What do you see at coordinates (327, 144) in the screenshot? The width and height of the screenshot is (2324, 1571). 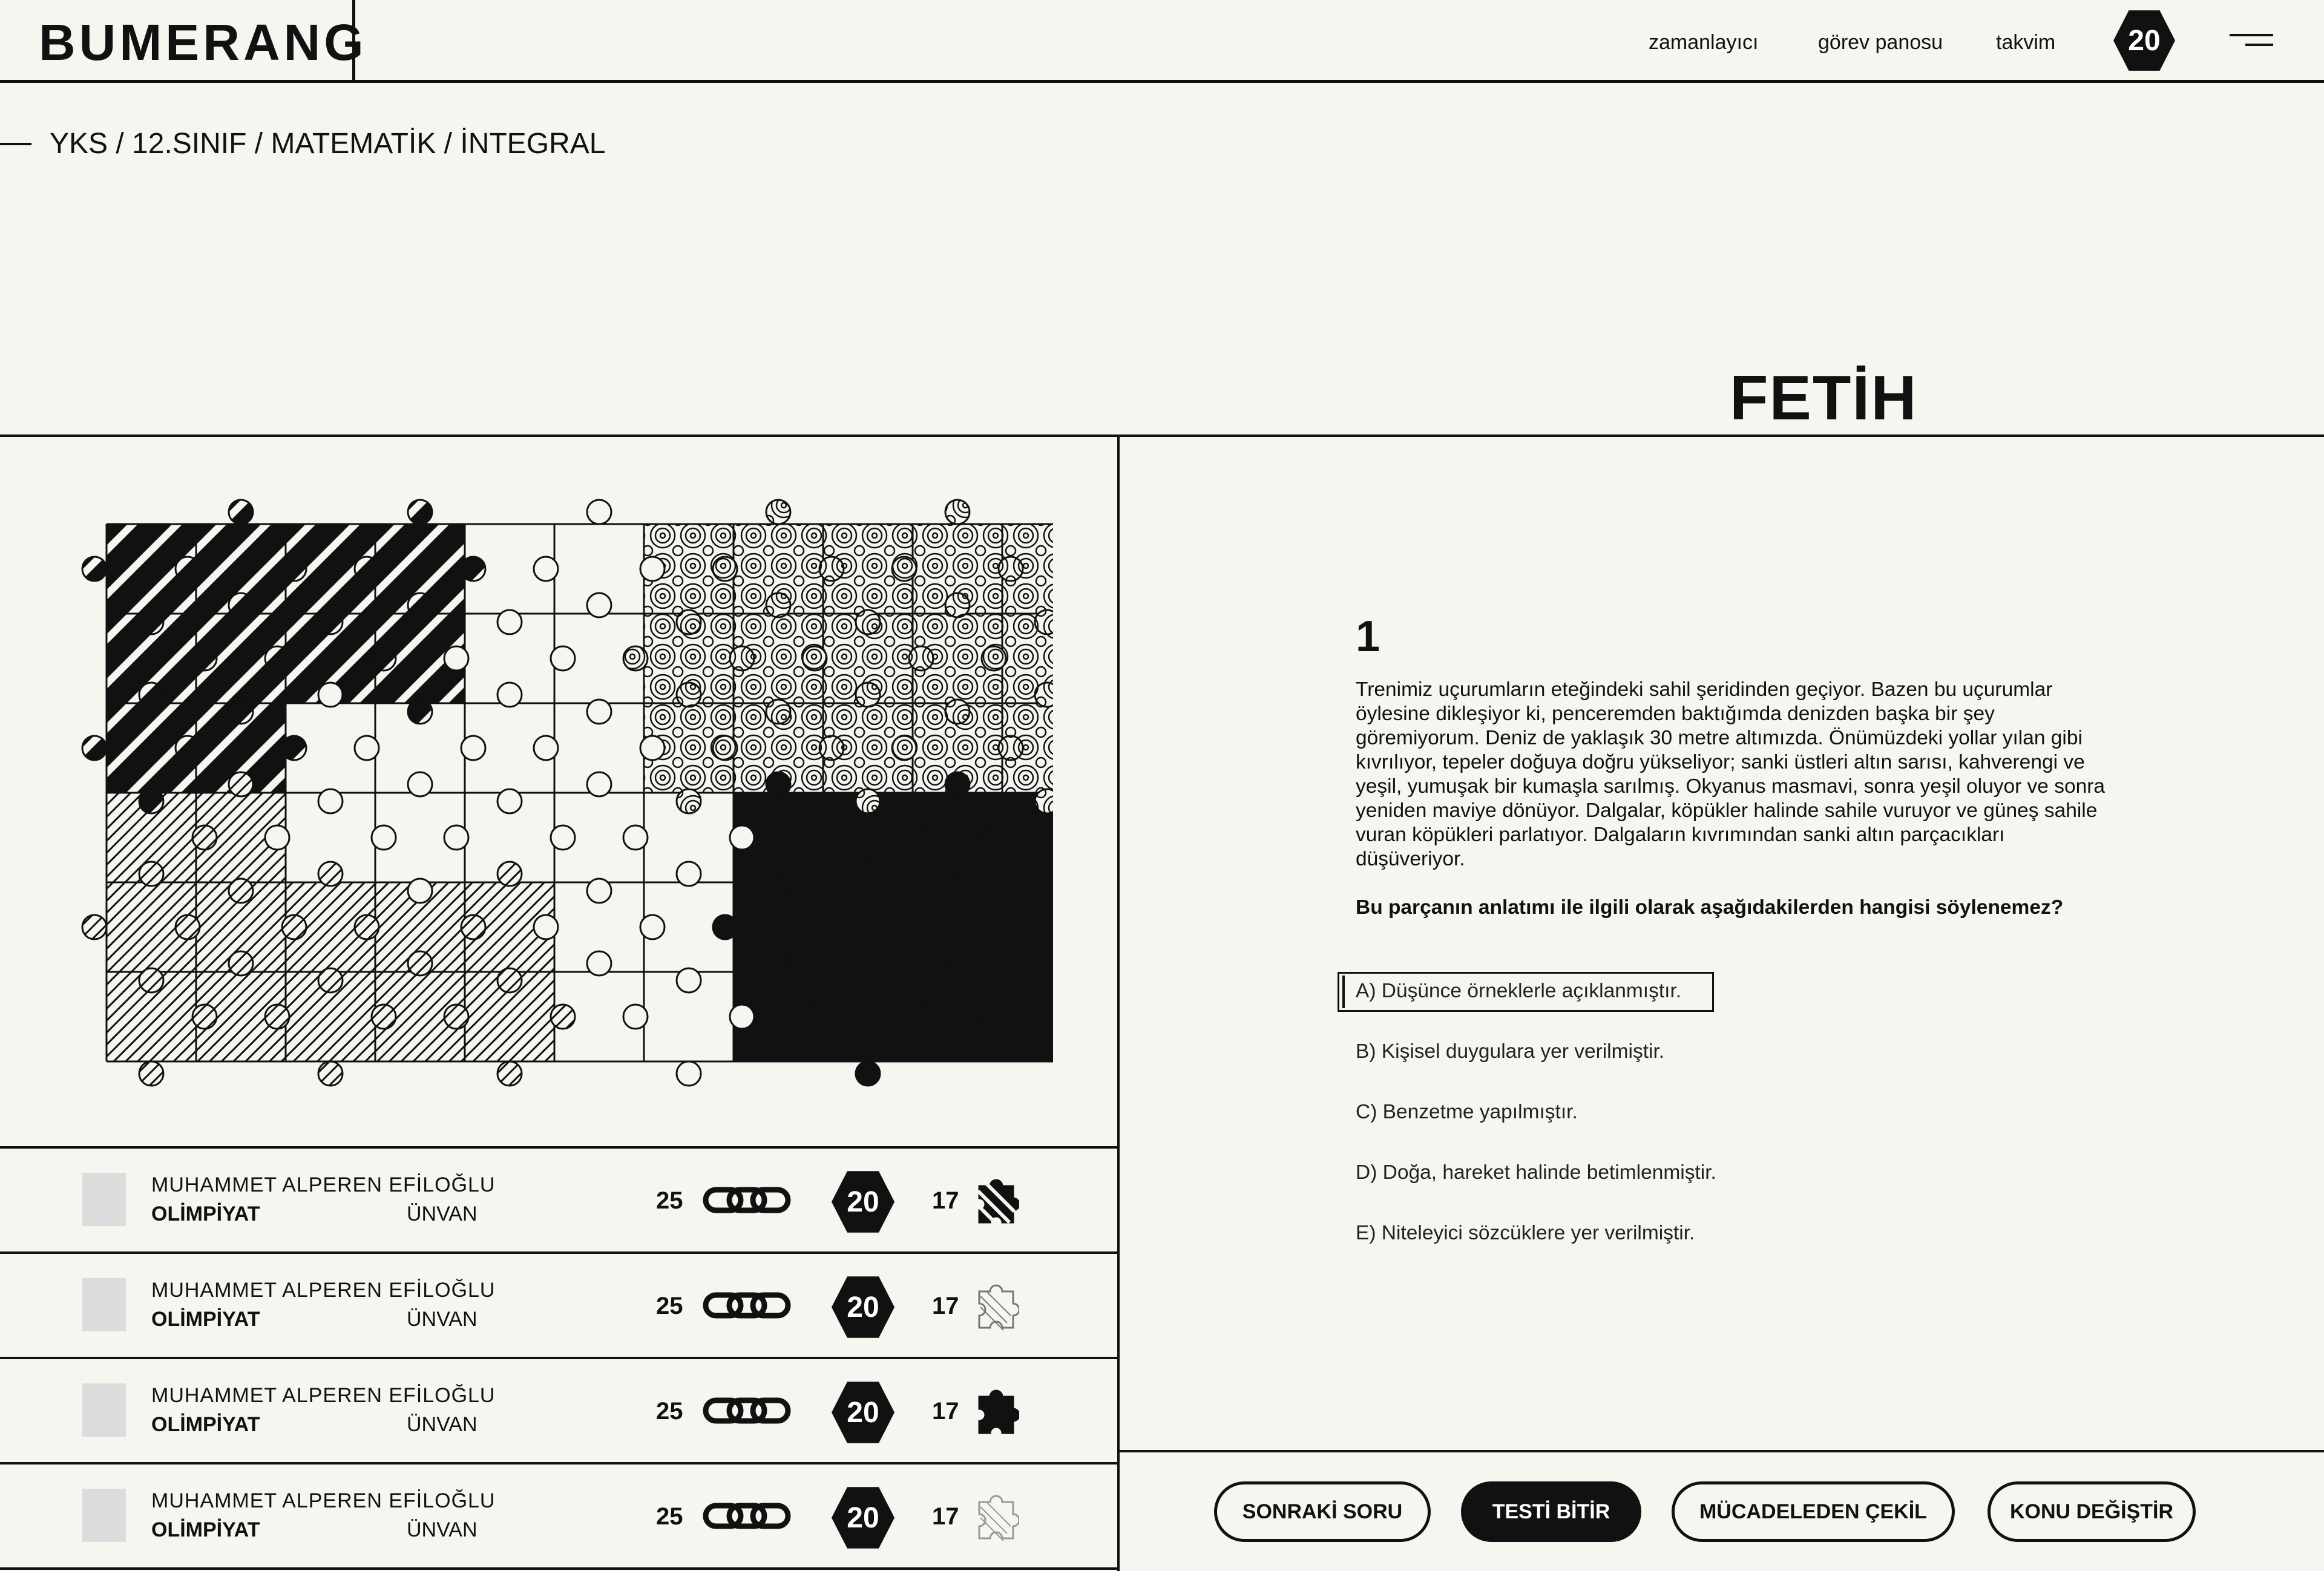 I see `breadcrumb: YKS / 12.SINIF / MATEMATİK / İNTEGRAL` at bounding box center [327, 144].